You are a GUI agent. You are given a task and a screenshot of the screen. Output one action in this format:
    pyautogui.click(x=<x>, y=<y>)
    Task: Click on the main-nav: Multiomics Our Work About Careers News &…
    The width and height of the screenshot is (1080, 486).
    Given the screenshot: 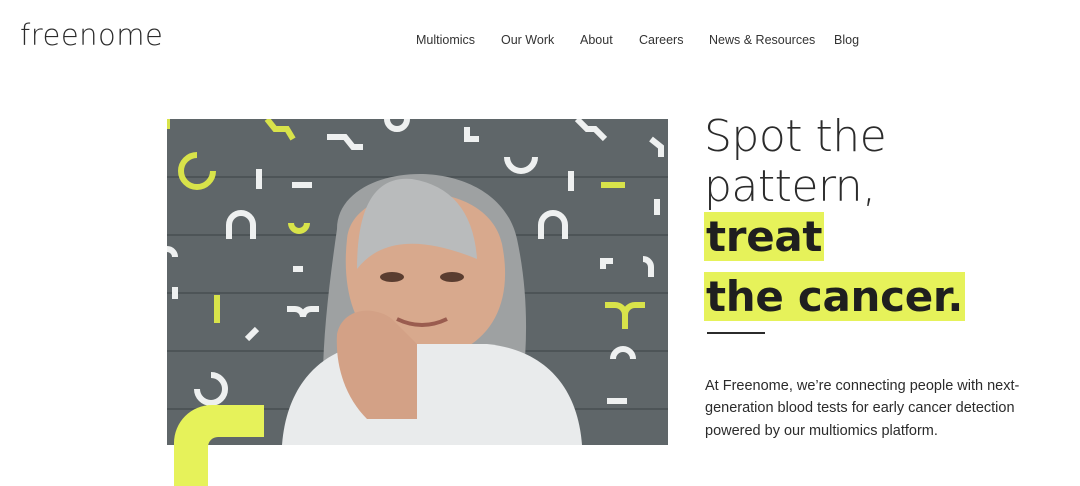 What is the action you would take?
    pyautogui.click(x=540, y=40)
    